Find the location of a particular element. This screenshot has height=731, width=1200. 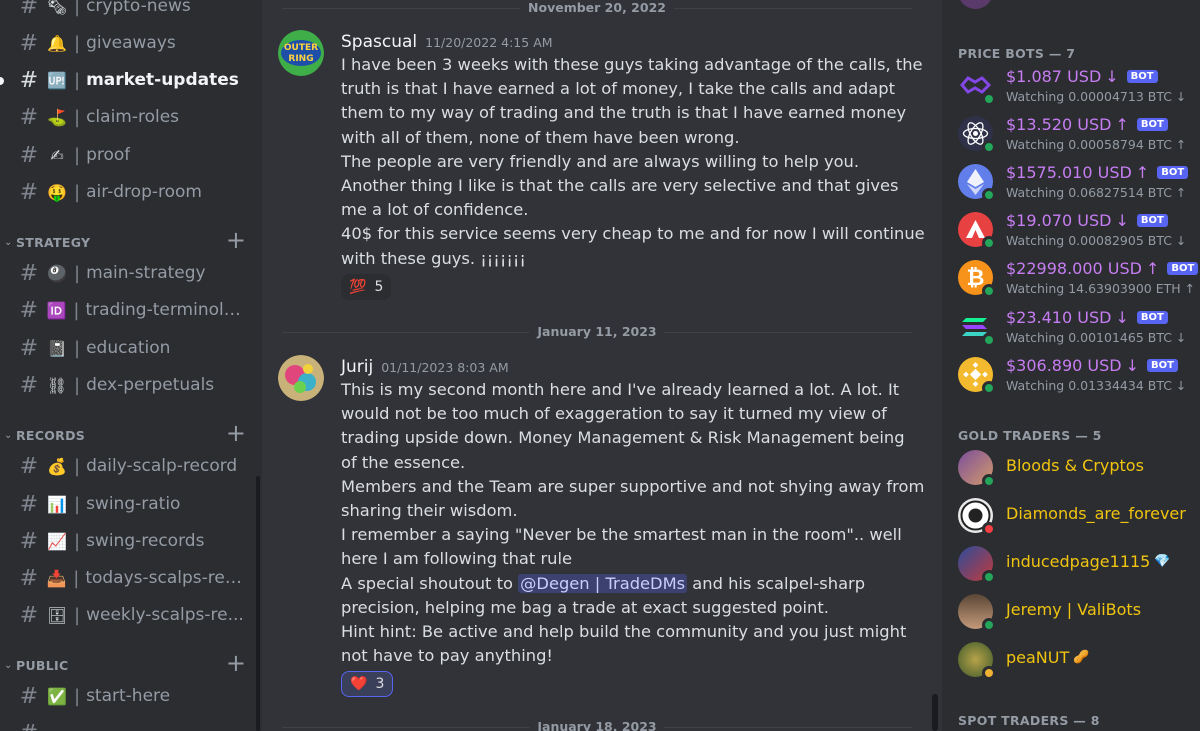

pen-icon: ✍ is located at coordinates (57, 155).